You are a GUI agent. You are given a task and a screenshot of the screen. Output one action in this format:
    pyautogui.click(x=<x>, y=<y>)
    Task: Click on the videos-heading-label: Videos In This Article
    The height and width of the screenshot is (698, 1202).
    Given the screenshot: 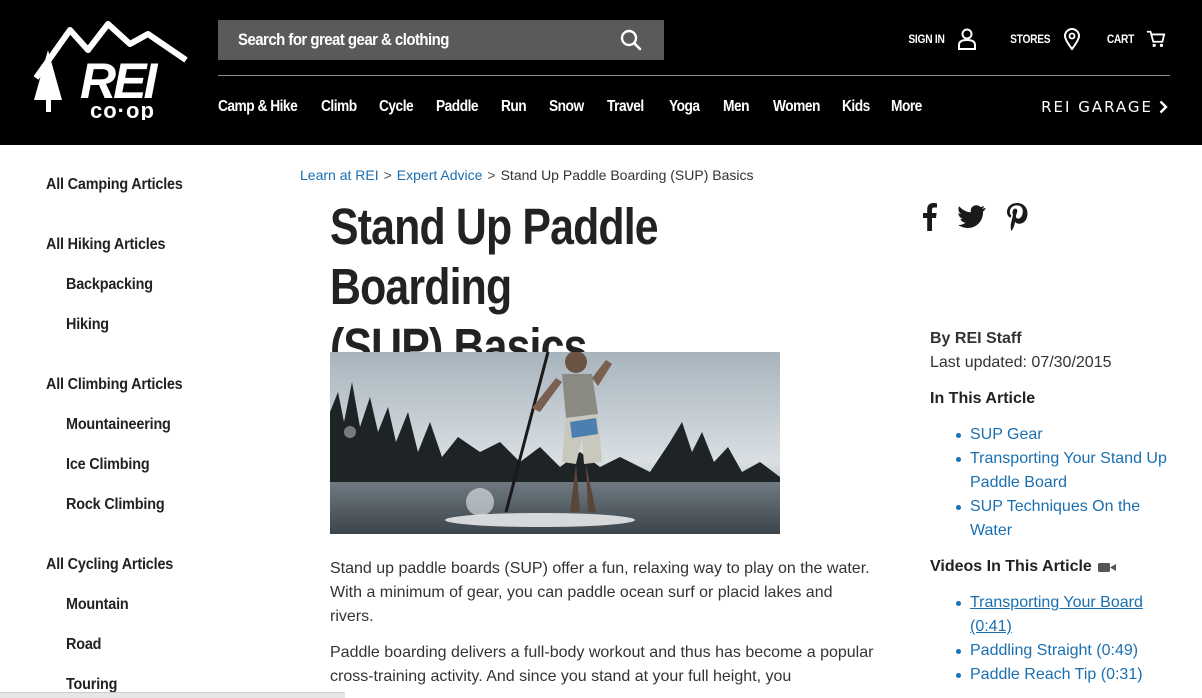 What is the action you would take?
    pyautogui.click(x=1011, y=566)
    